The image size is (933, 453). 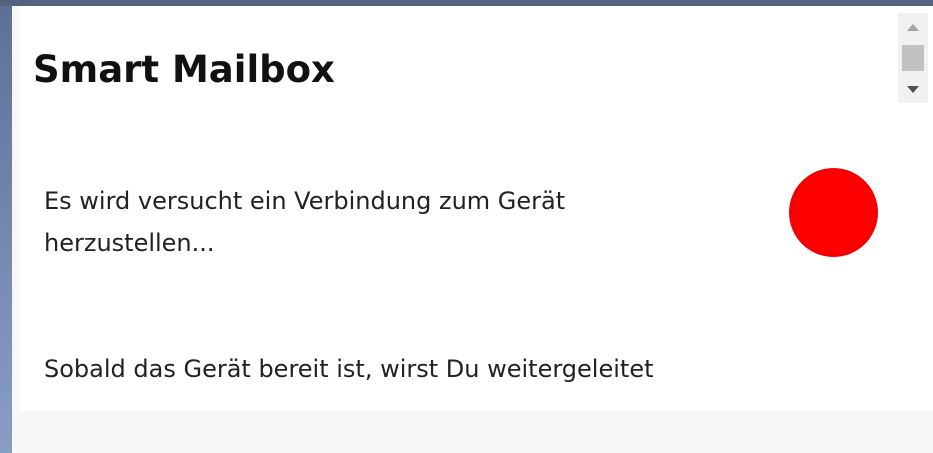 I want to click on connection-status-indicator-icon, so click(x=833, y=212).